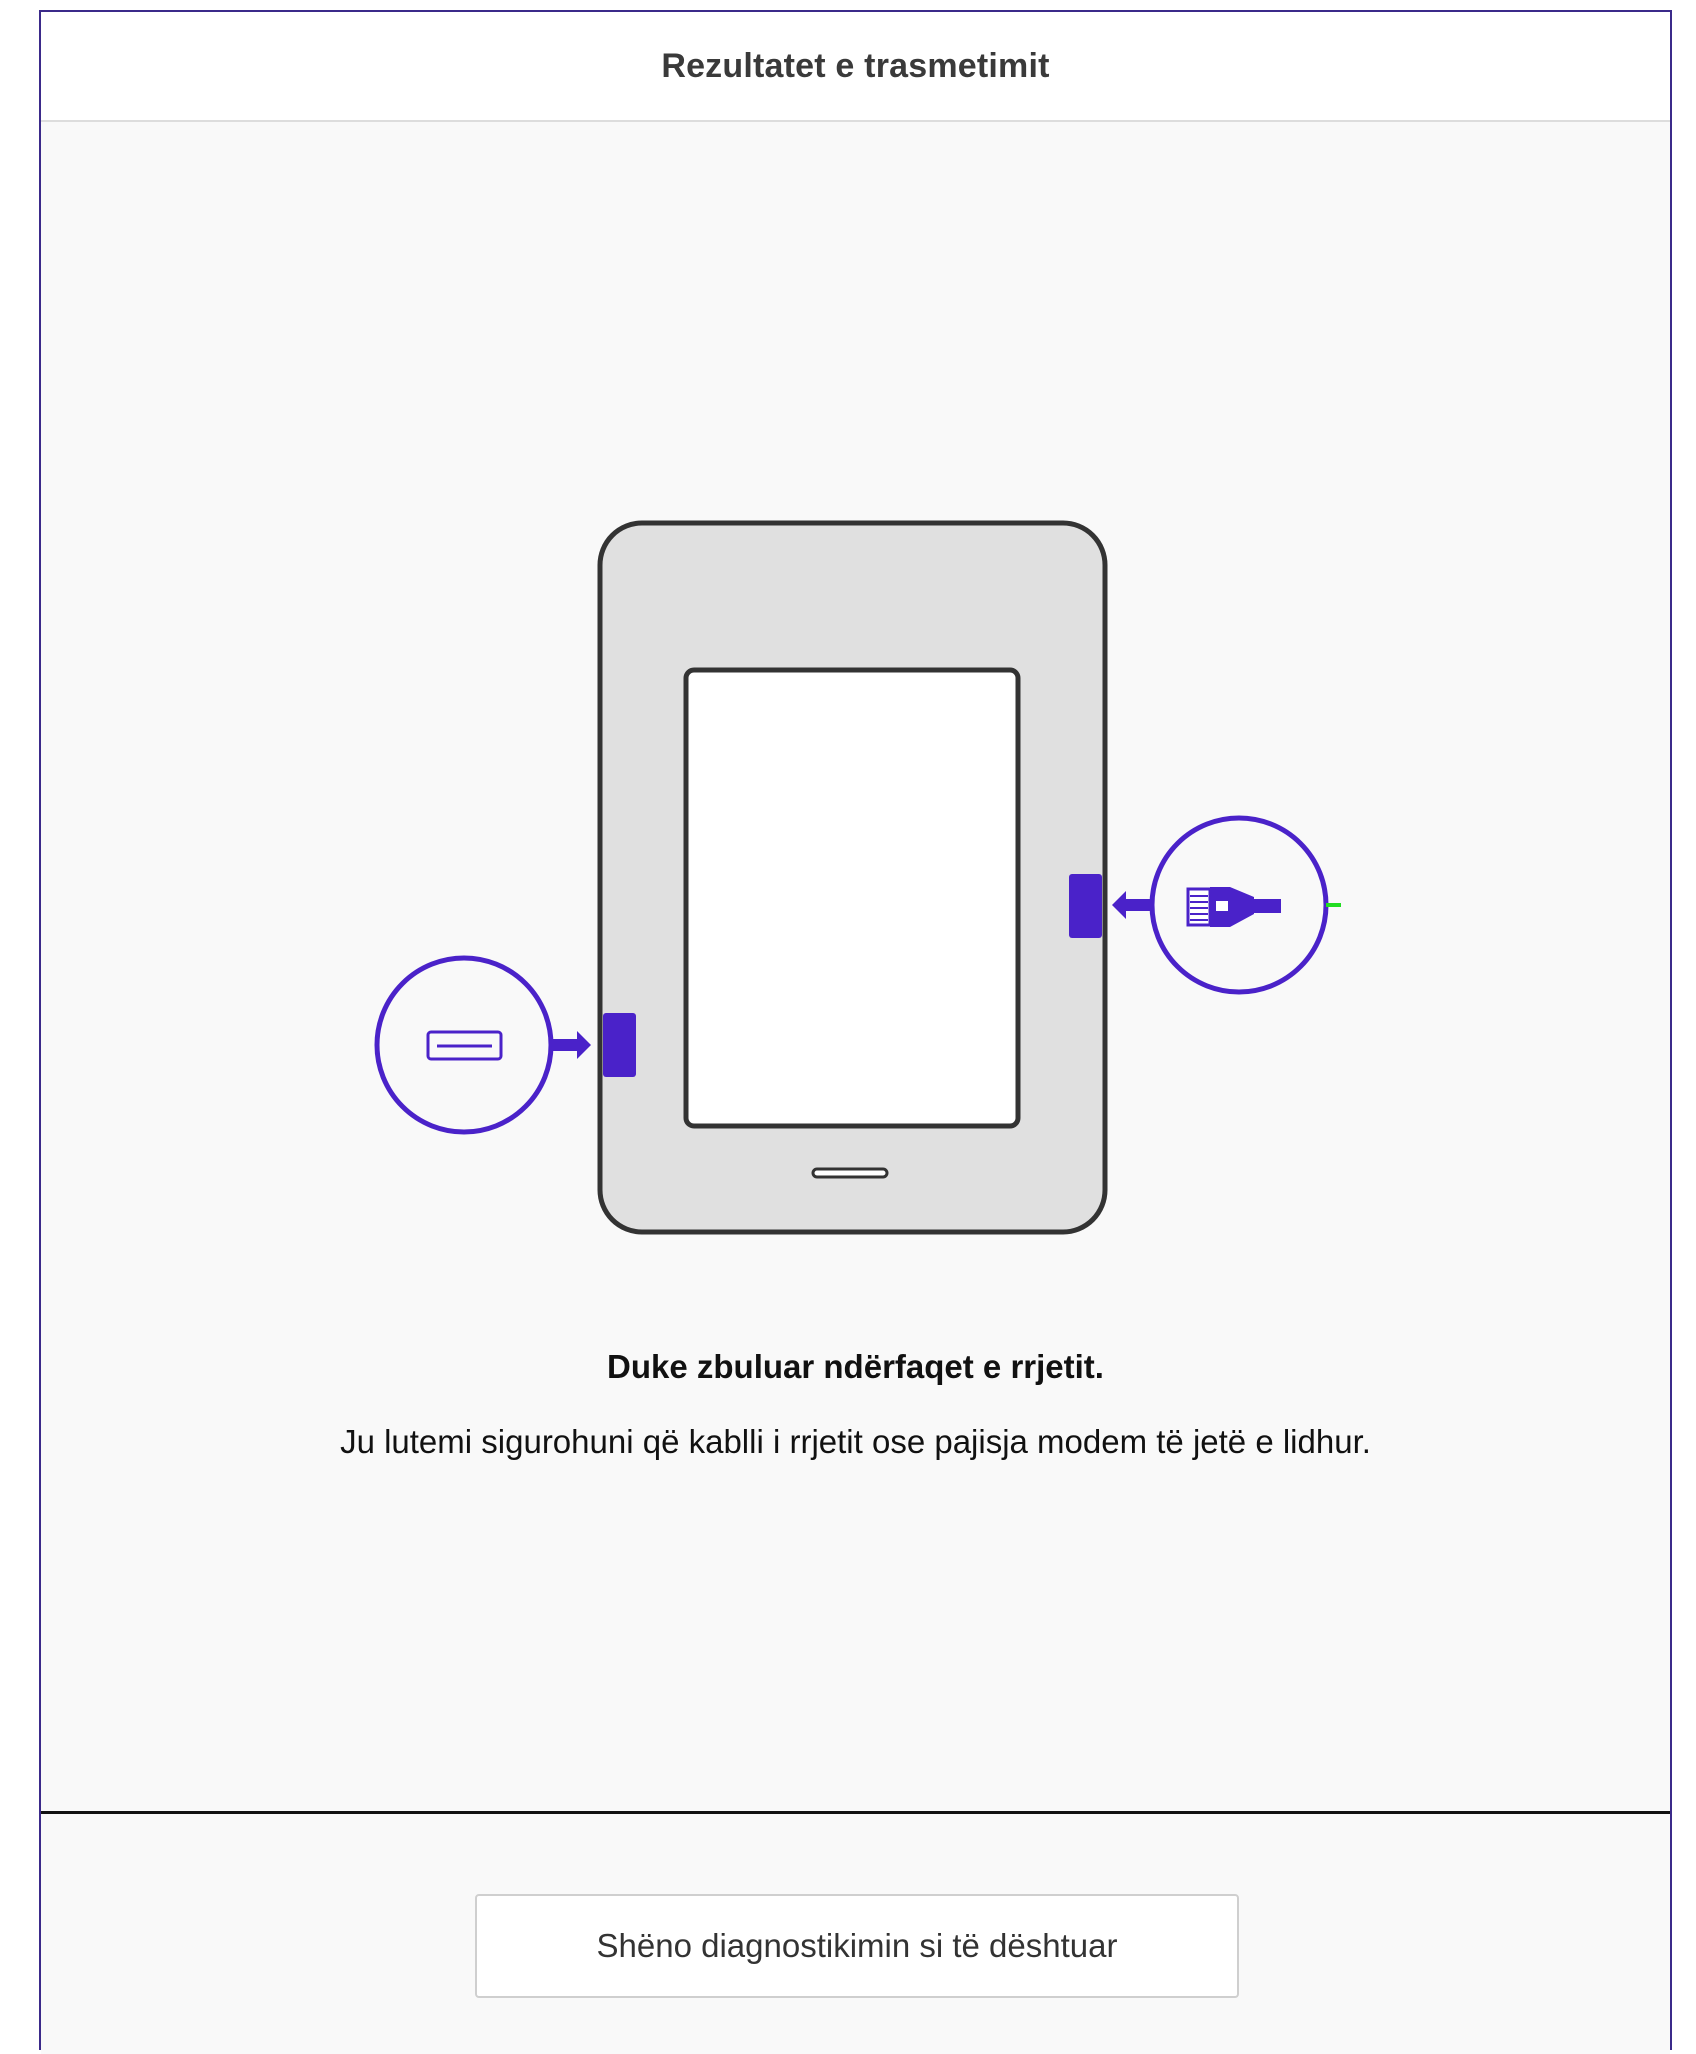 This screenshot has height=2054, width=1696. Describe the element at coordinates (850, 1173) in the screenshot. I see `tablet-home-button` at that location.